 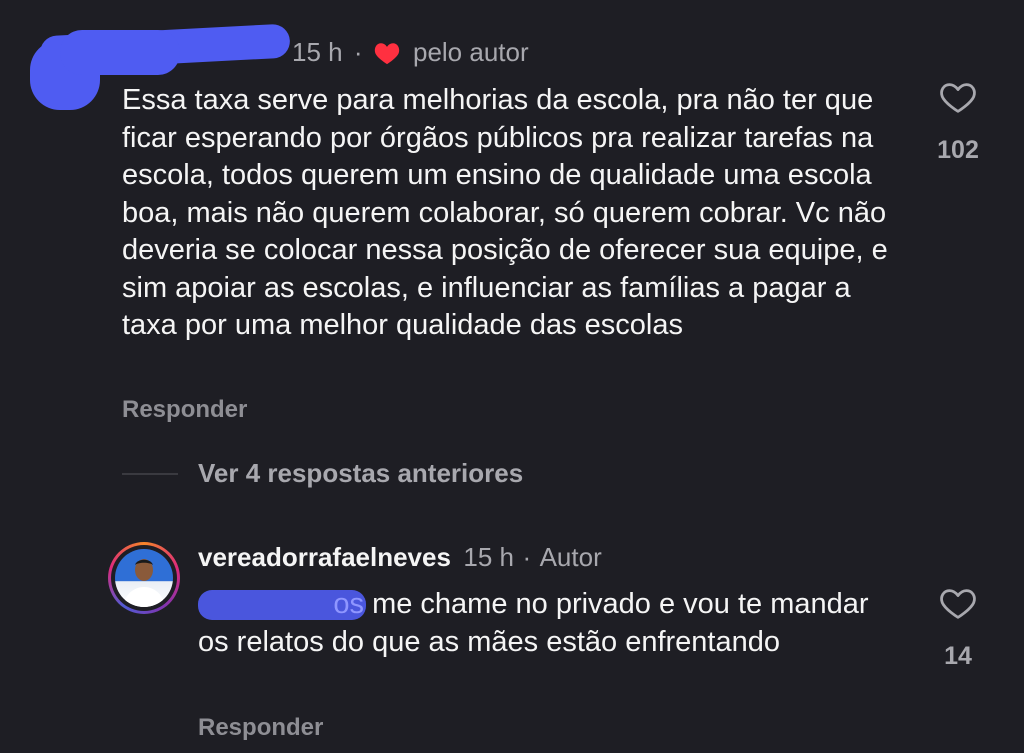 What do you see at coordinates (324, 557) in the screenshot?
I see `username-link: vereadorrafaelneves` at bounding box center [324, 557].